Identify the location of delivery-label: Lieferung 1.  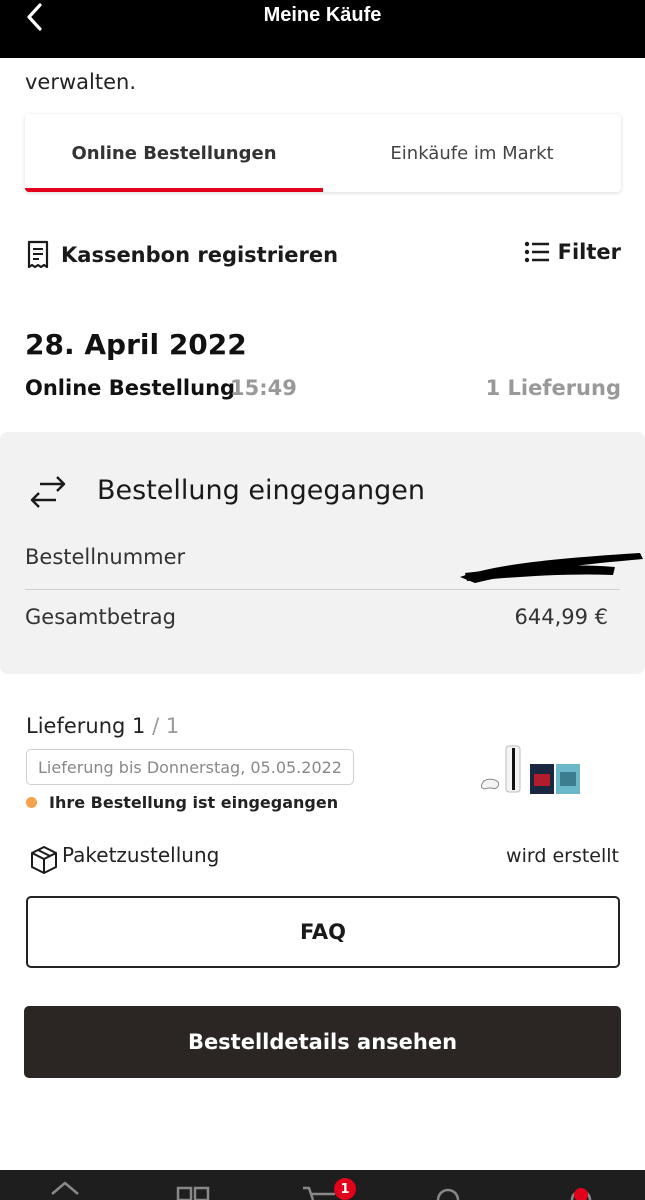
(86, 726).